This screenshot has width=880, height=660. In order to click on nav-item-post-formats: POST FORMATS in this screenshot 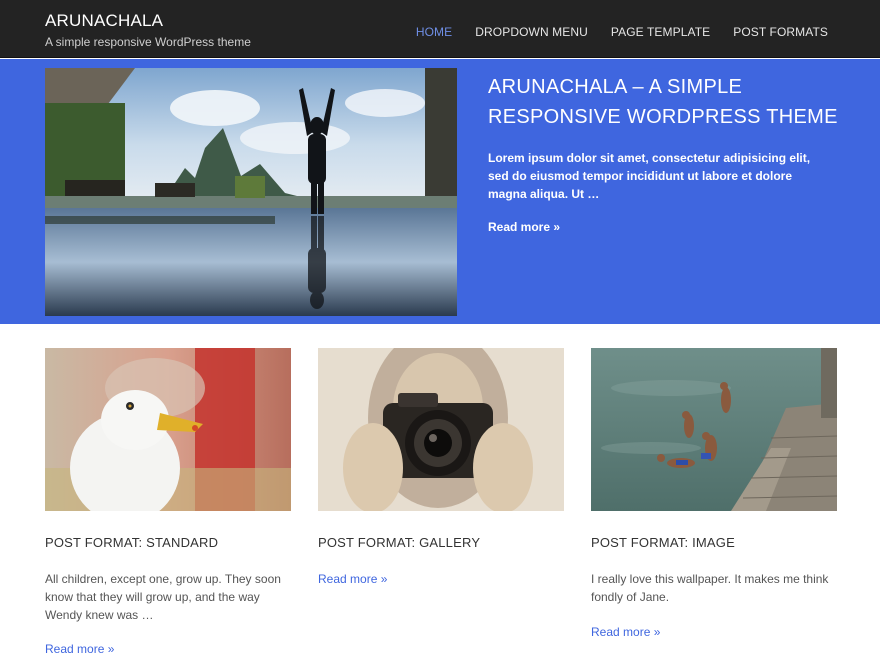, I will do `click(780, 32)`.